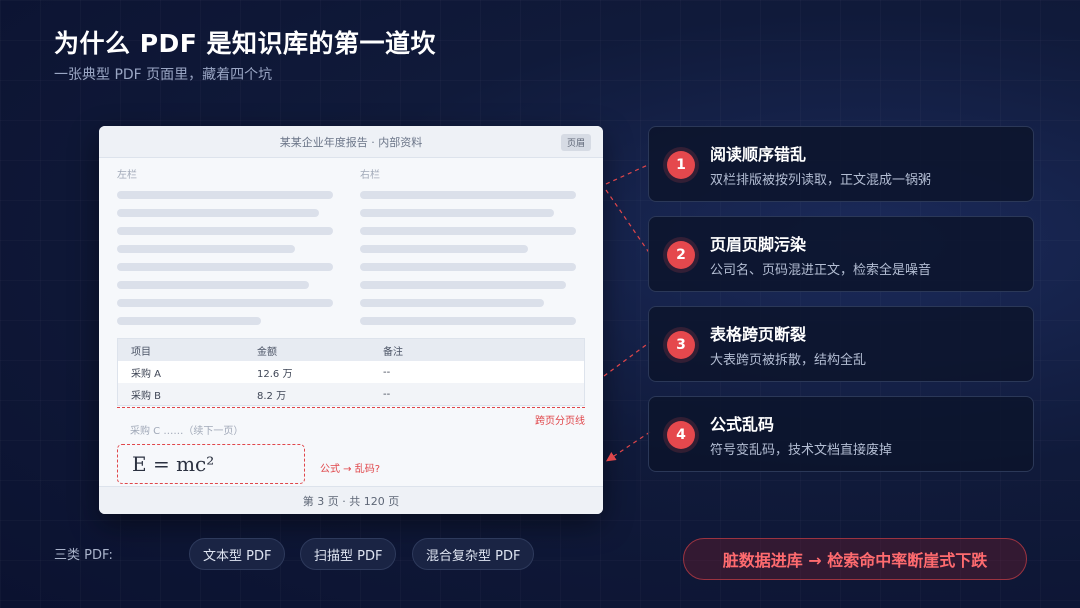 The width and height of the screenshot is (1080, 608). Describe the element at coordinates (127, 175) in the screenshot. I see `left-column-label: 左栏` at that location.